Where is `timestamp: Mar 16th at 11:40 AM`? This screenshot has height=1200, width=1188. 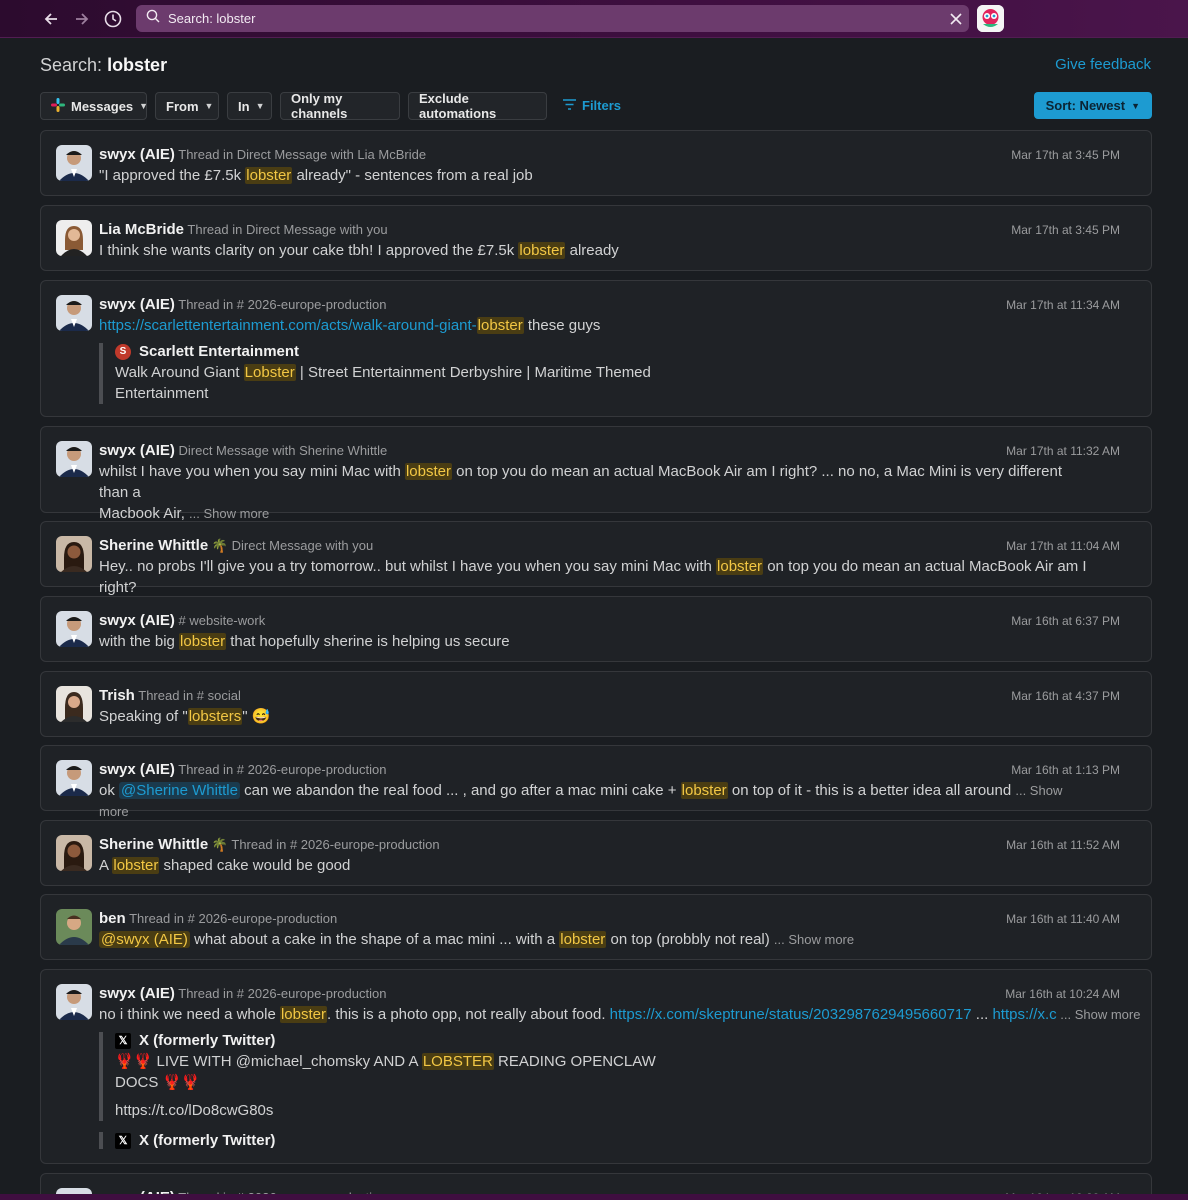
timestamp: Mar 16th at 11:40 AM is located at coordinates (1063, 919).